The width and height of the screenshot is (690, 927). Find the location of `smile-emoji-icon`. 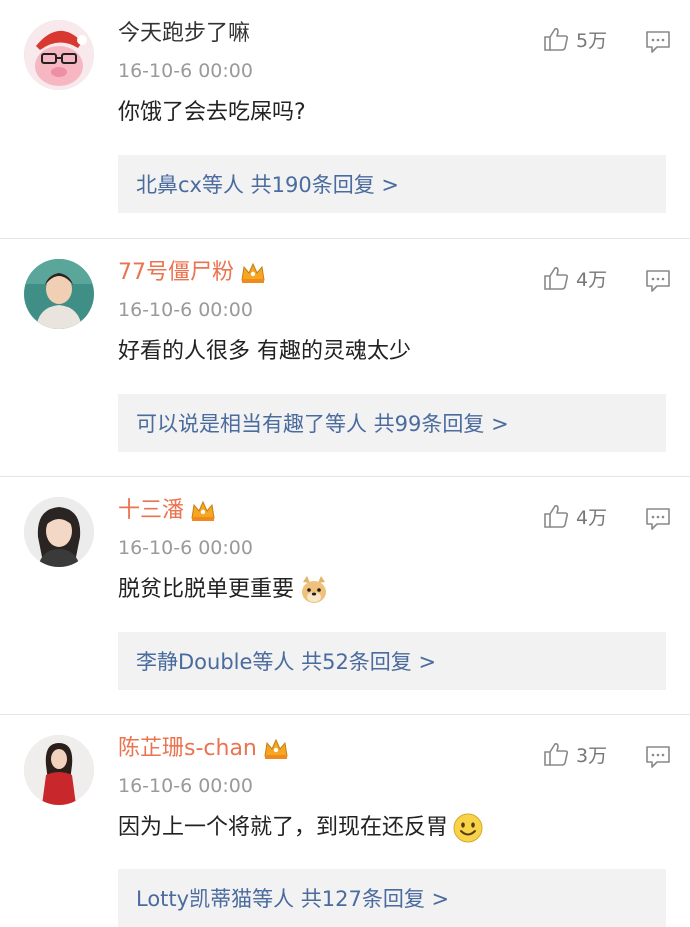

smile-emoji-icon is located at coordinates (468, 828).